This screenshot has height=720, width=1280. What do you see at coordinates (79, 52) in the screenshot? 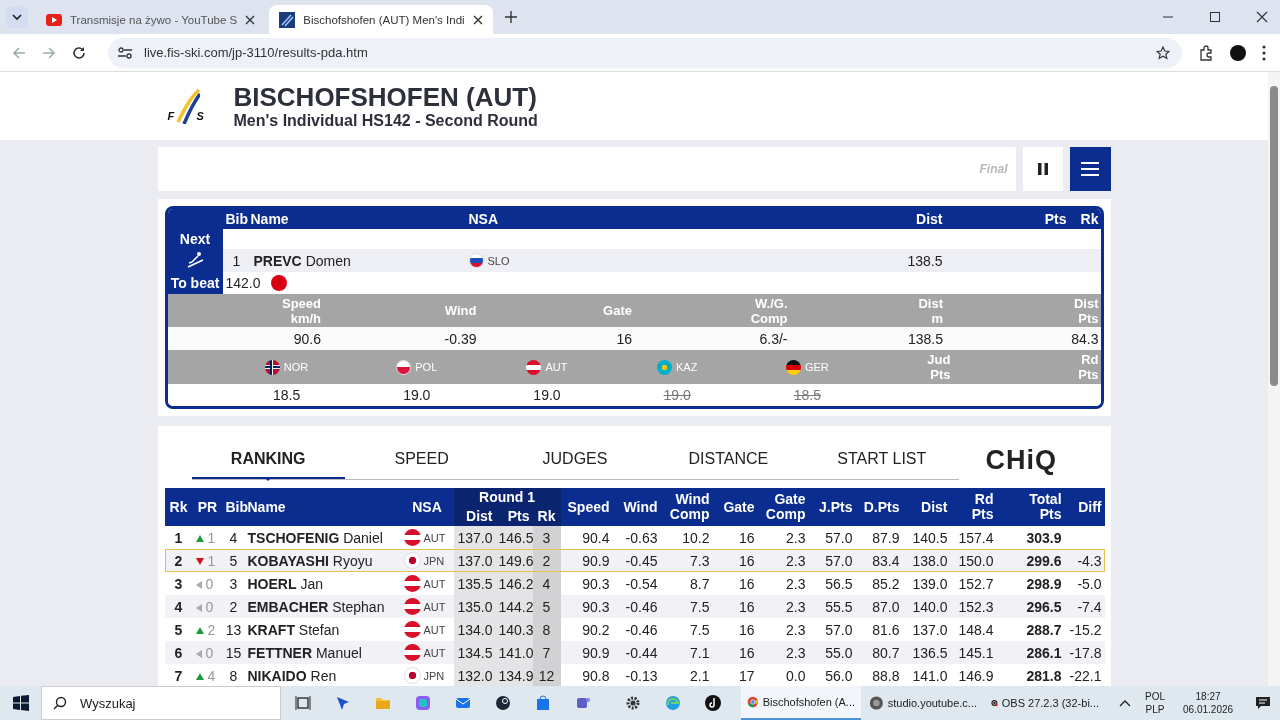
I see `reload-icon` at bounding box center [79, 52].